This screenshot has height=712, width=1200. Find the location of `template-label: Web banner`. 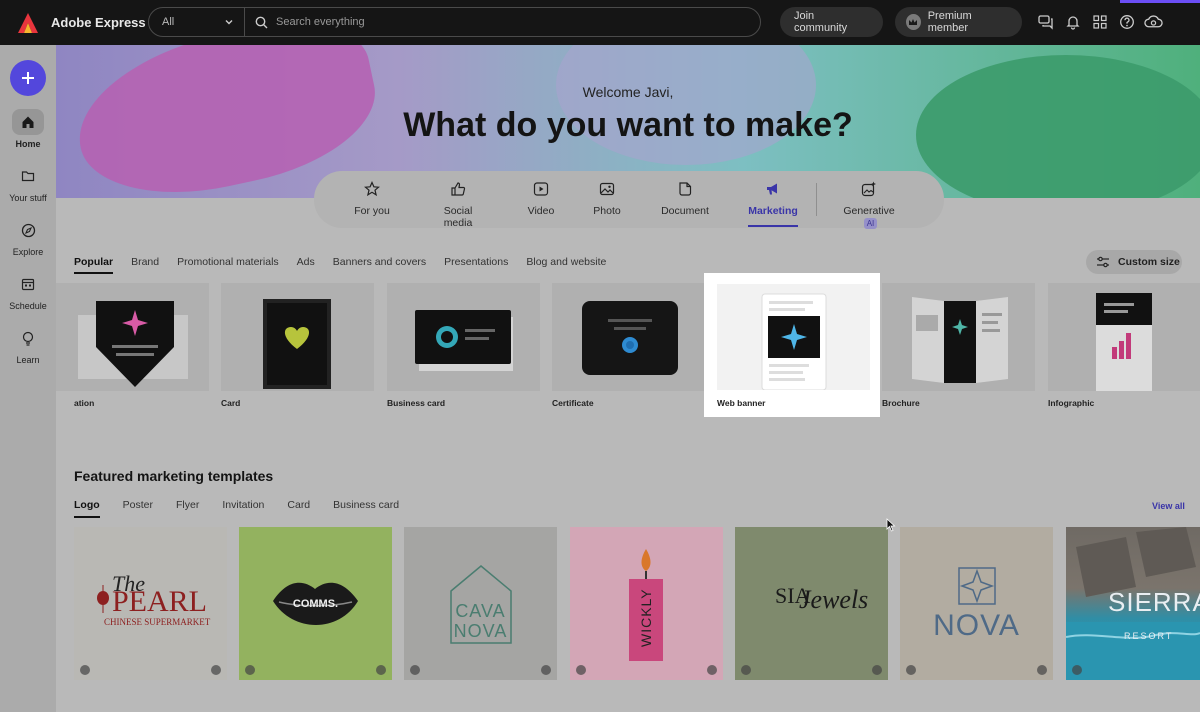

template-label: Web banner is located at coordinates (741, 403).